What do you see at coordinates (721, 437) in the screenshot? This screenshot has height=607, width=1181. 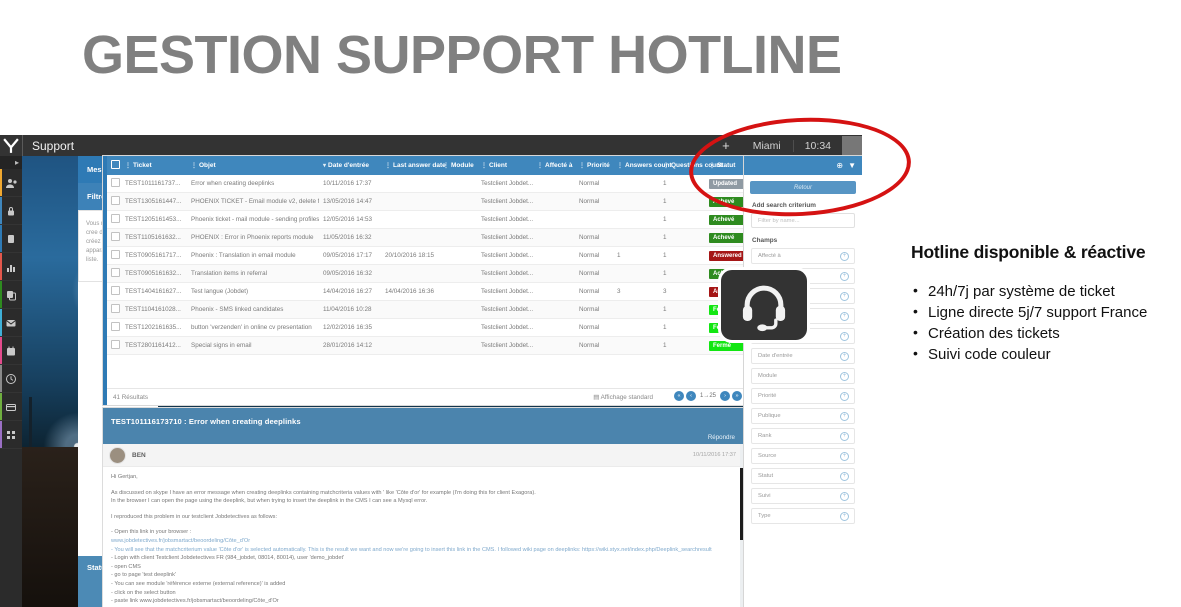 I see `reply-button: Répondre` at bounding box center [721, 437].